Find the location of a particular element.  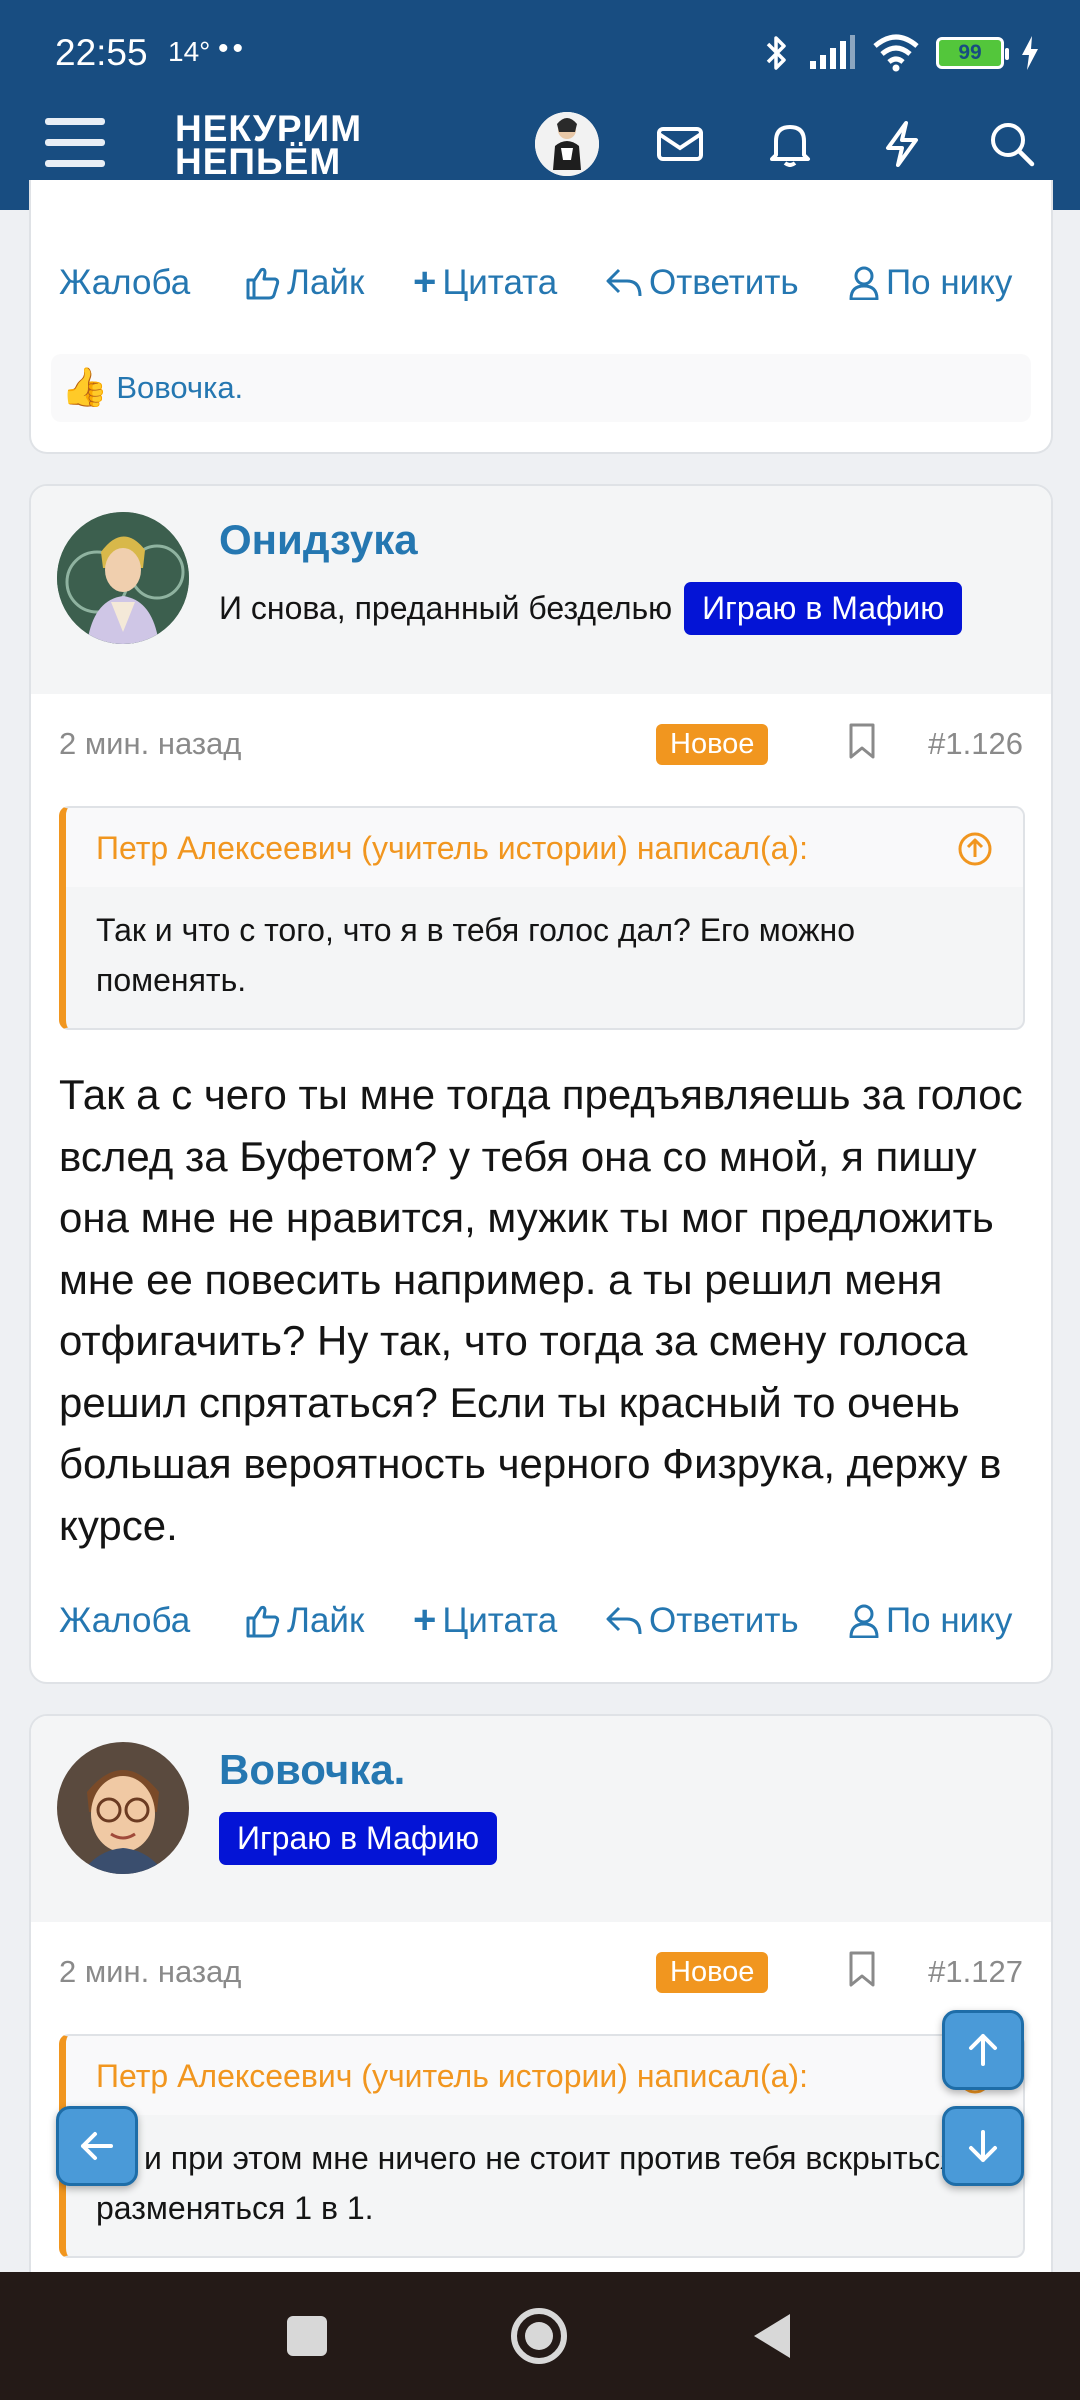

post-number: #1.126 is located at coordinates (975, 744).